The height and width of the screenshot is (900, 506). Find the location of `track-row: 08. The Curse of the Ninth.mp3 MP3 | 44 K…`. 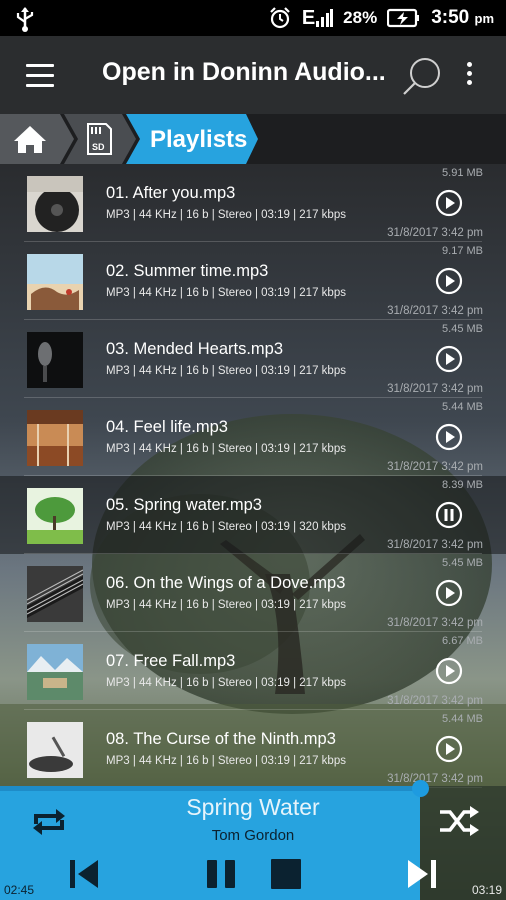

track-row: 08. The Curse of the Ninth.mp3 MP3 | 44 K… is located at coordinates (253, 749).